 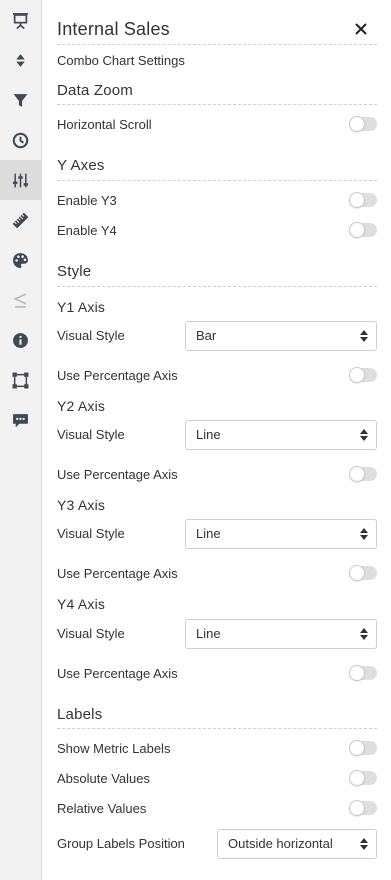 I want to click on show-metric-labels-toggle, so click(x=363, y=748).